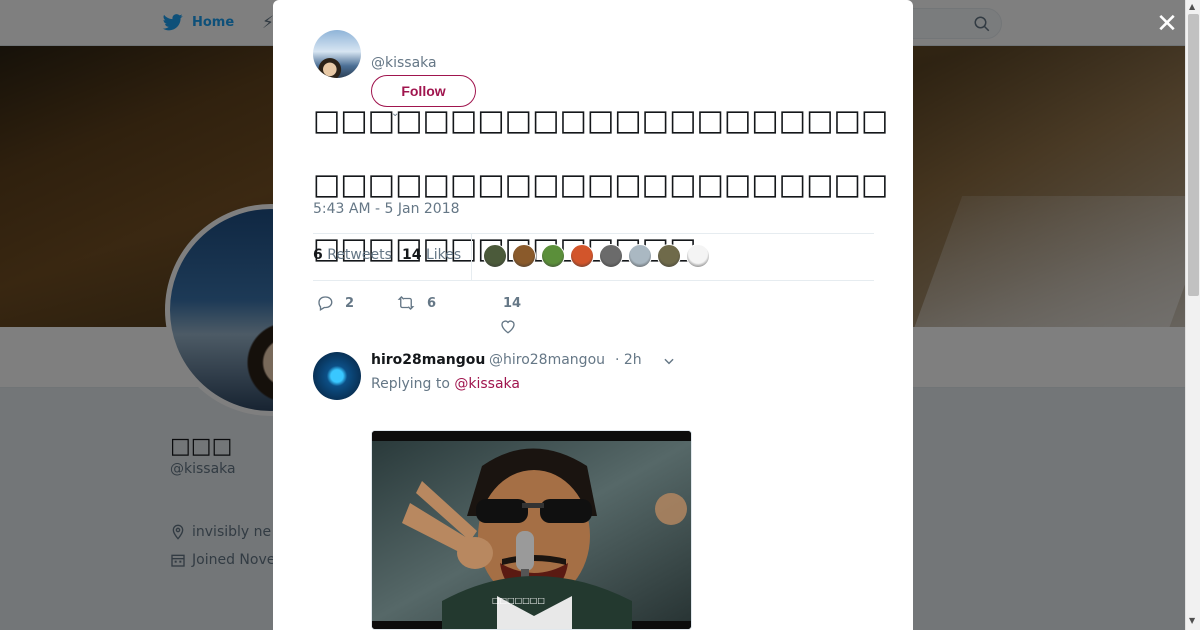 The height and width of the screenshot is (630, 1200). I want to click on heart-icon, so click(508, 326).